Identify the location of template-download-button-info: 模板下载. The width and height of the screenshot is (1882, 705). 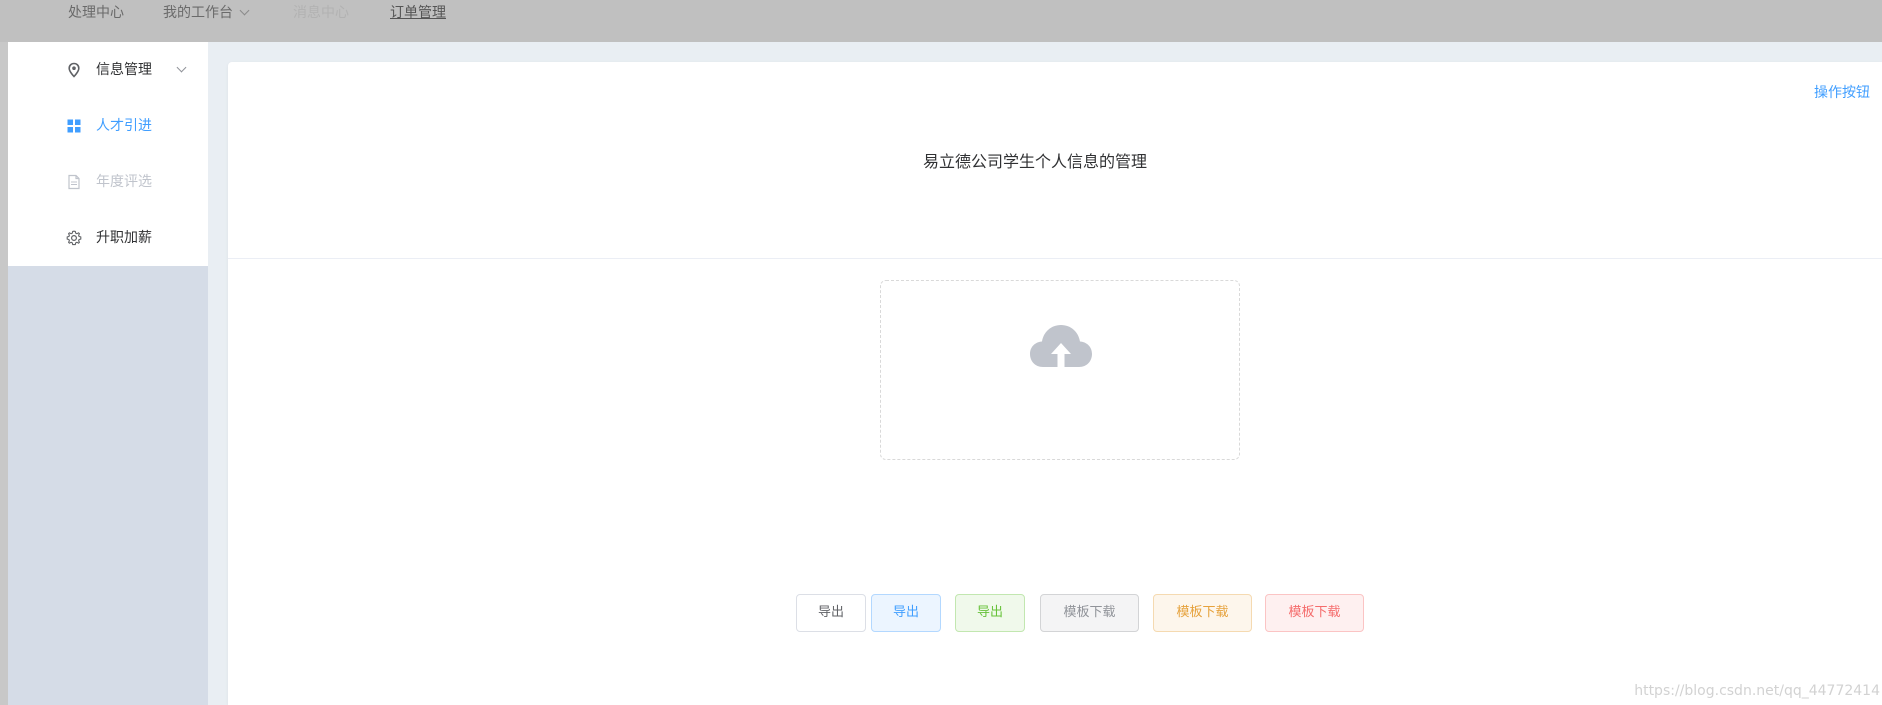
(1089, 613).